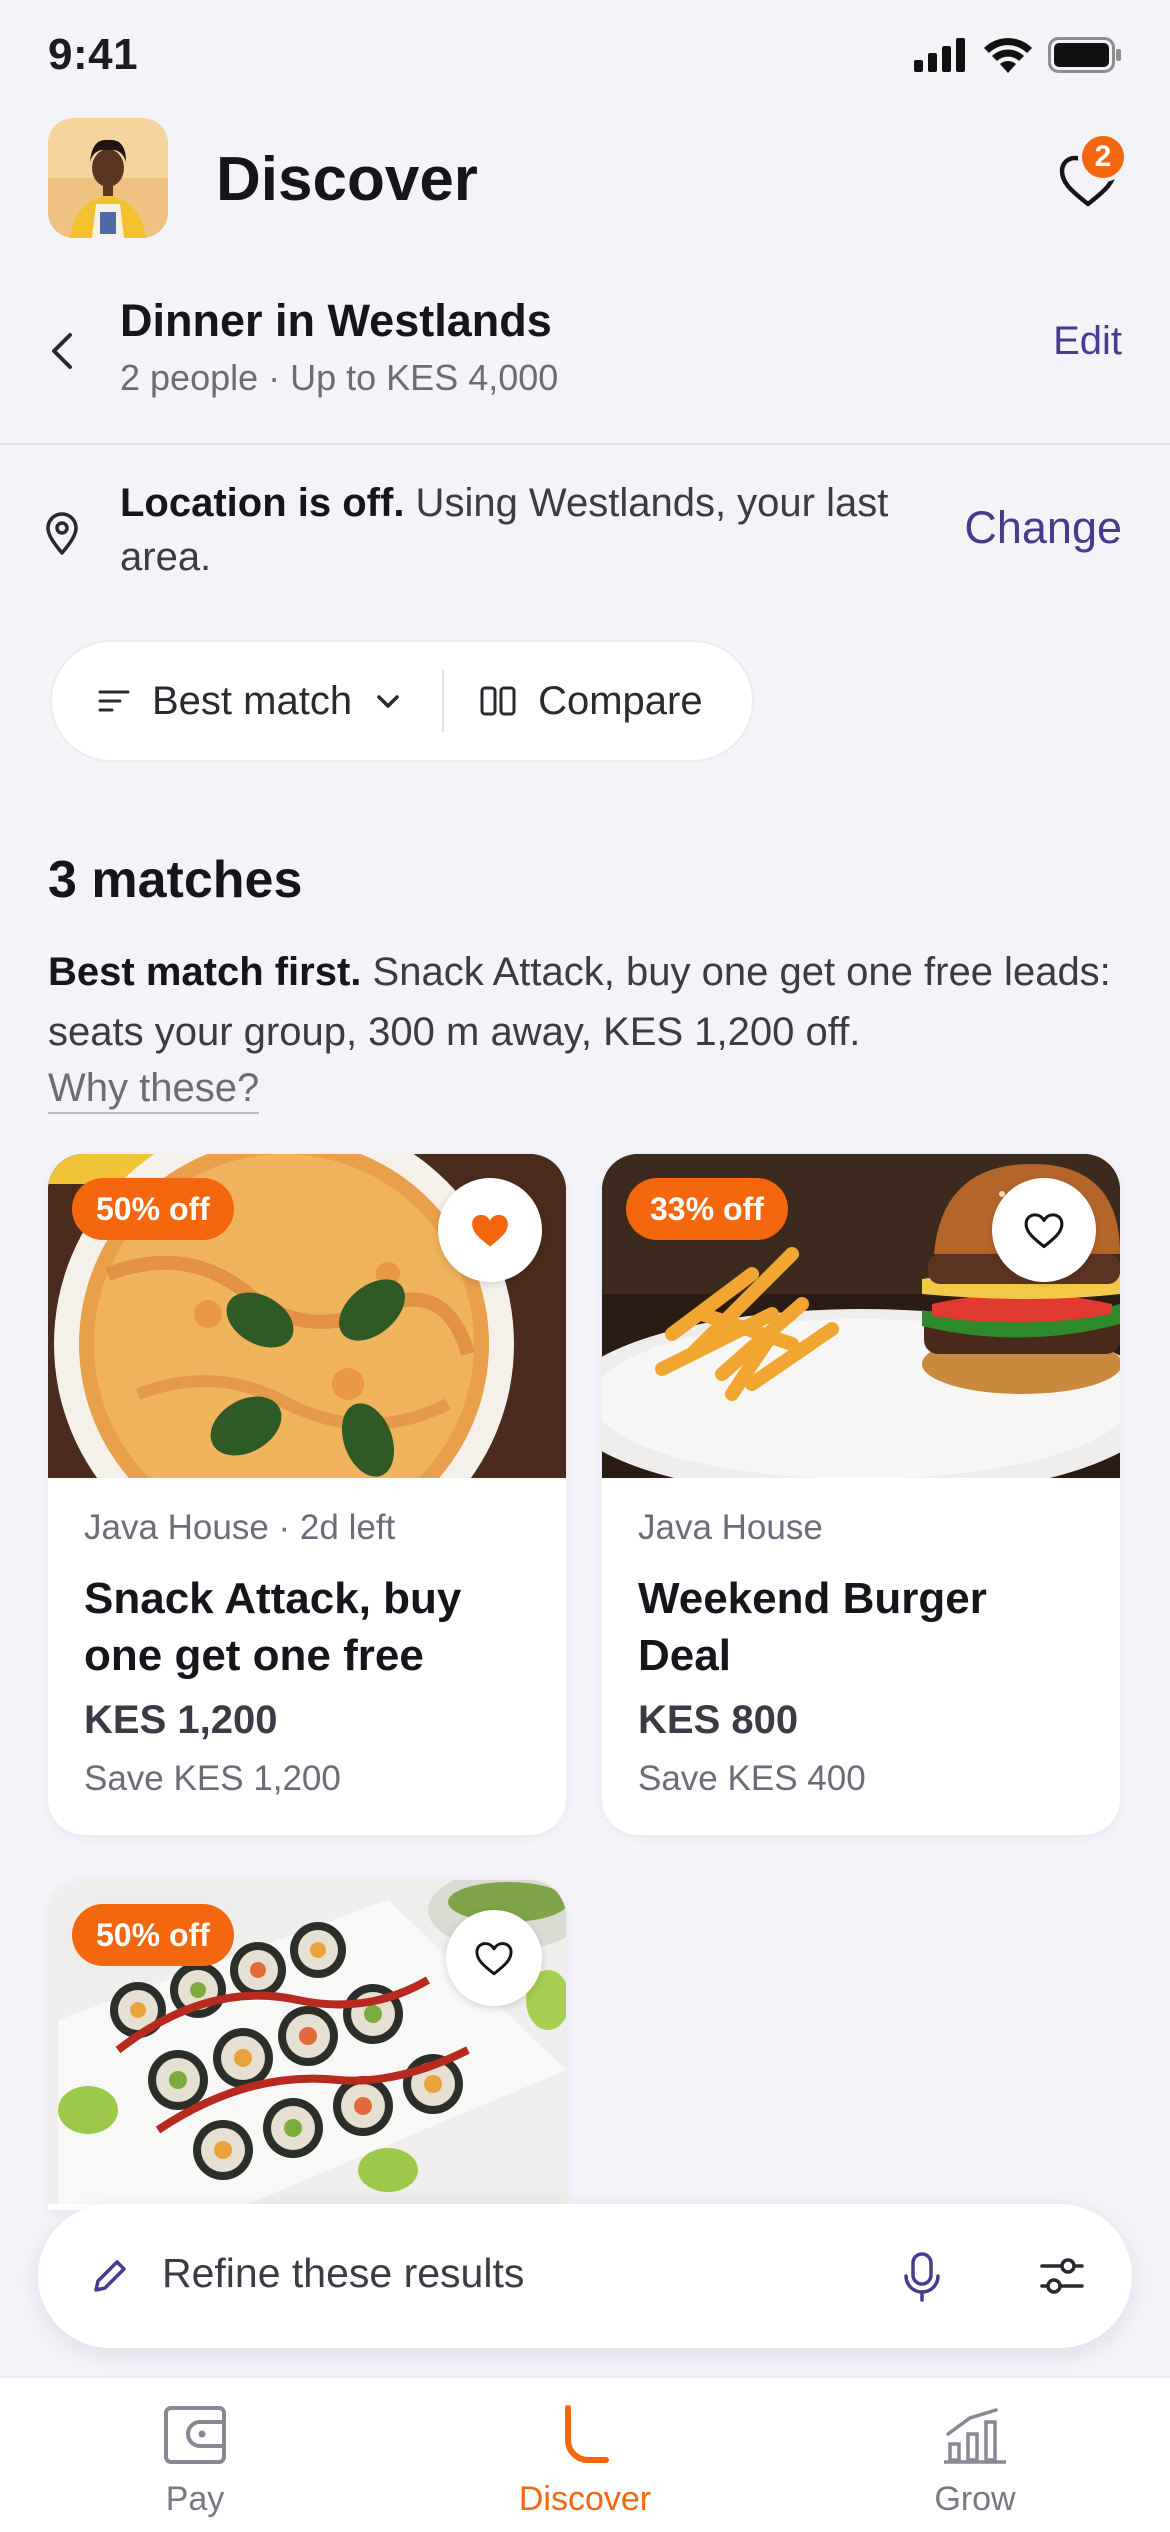 Image resolution: width=1170 pixels, height=2532 pixels. Describe the element at coordinates (585, 55) in the screenshot. I see `status-bar: 9:41` at that location.